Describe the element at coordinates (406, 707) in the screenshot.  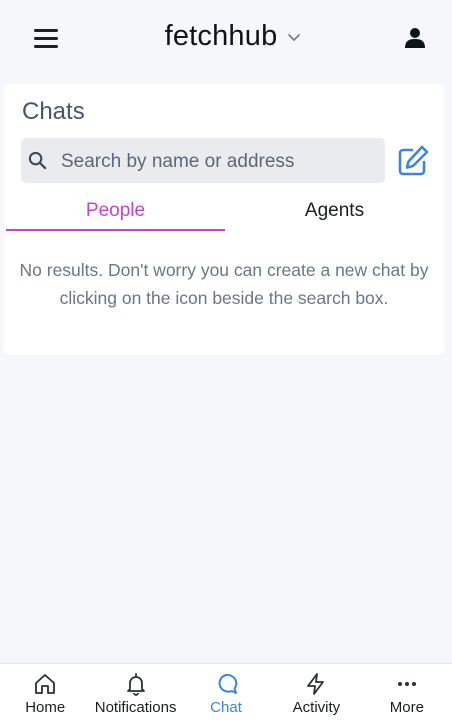
I see `nav-more-label: More` at that location.